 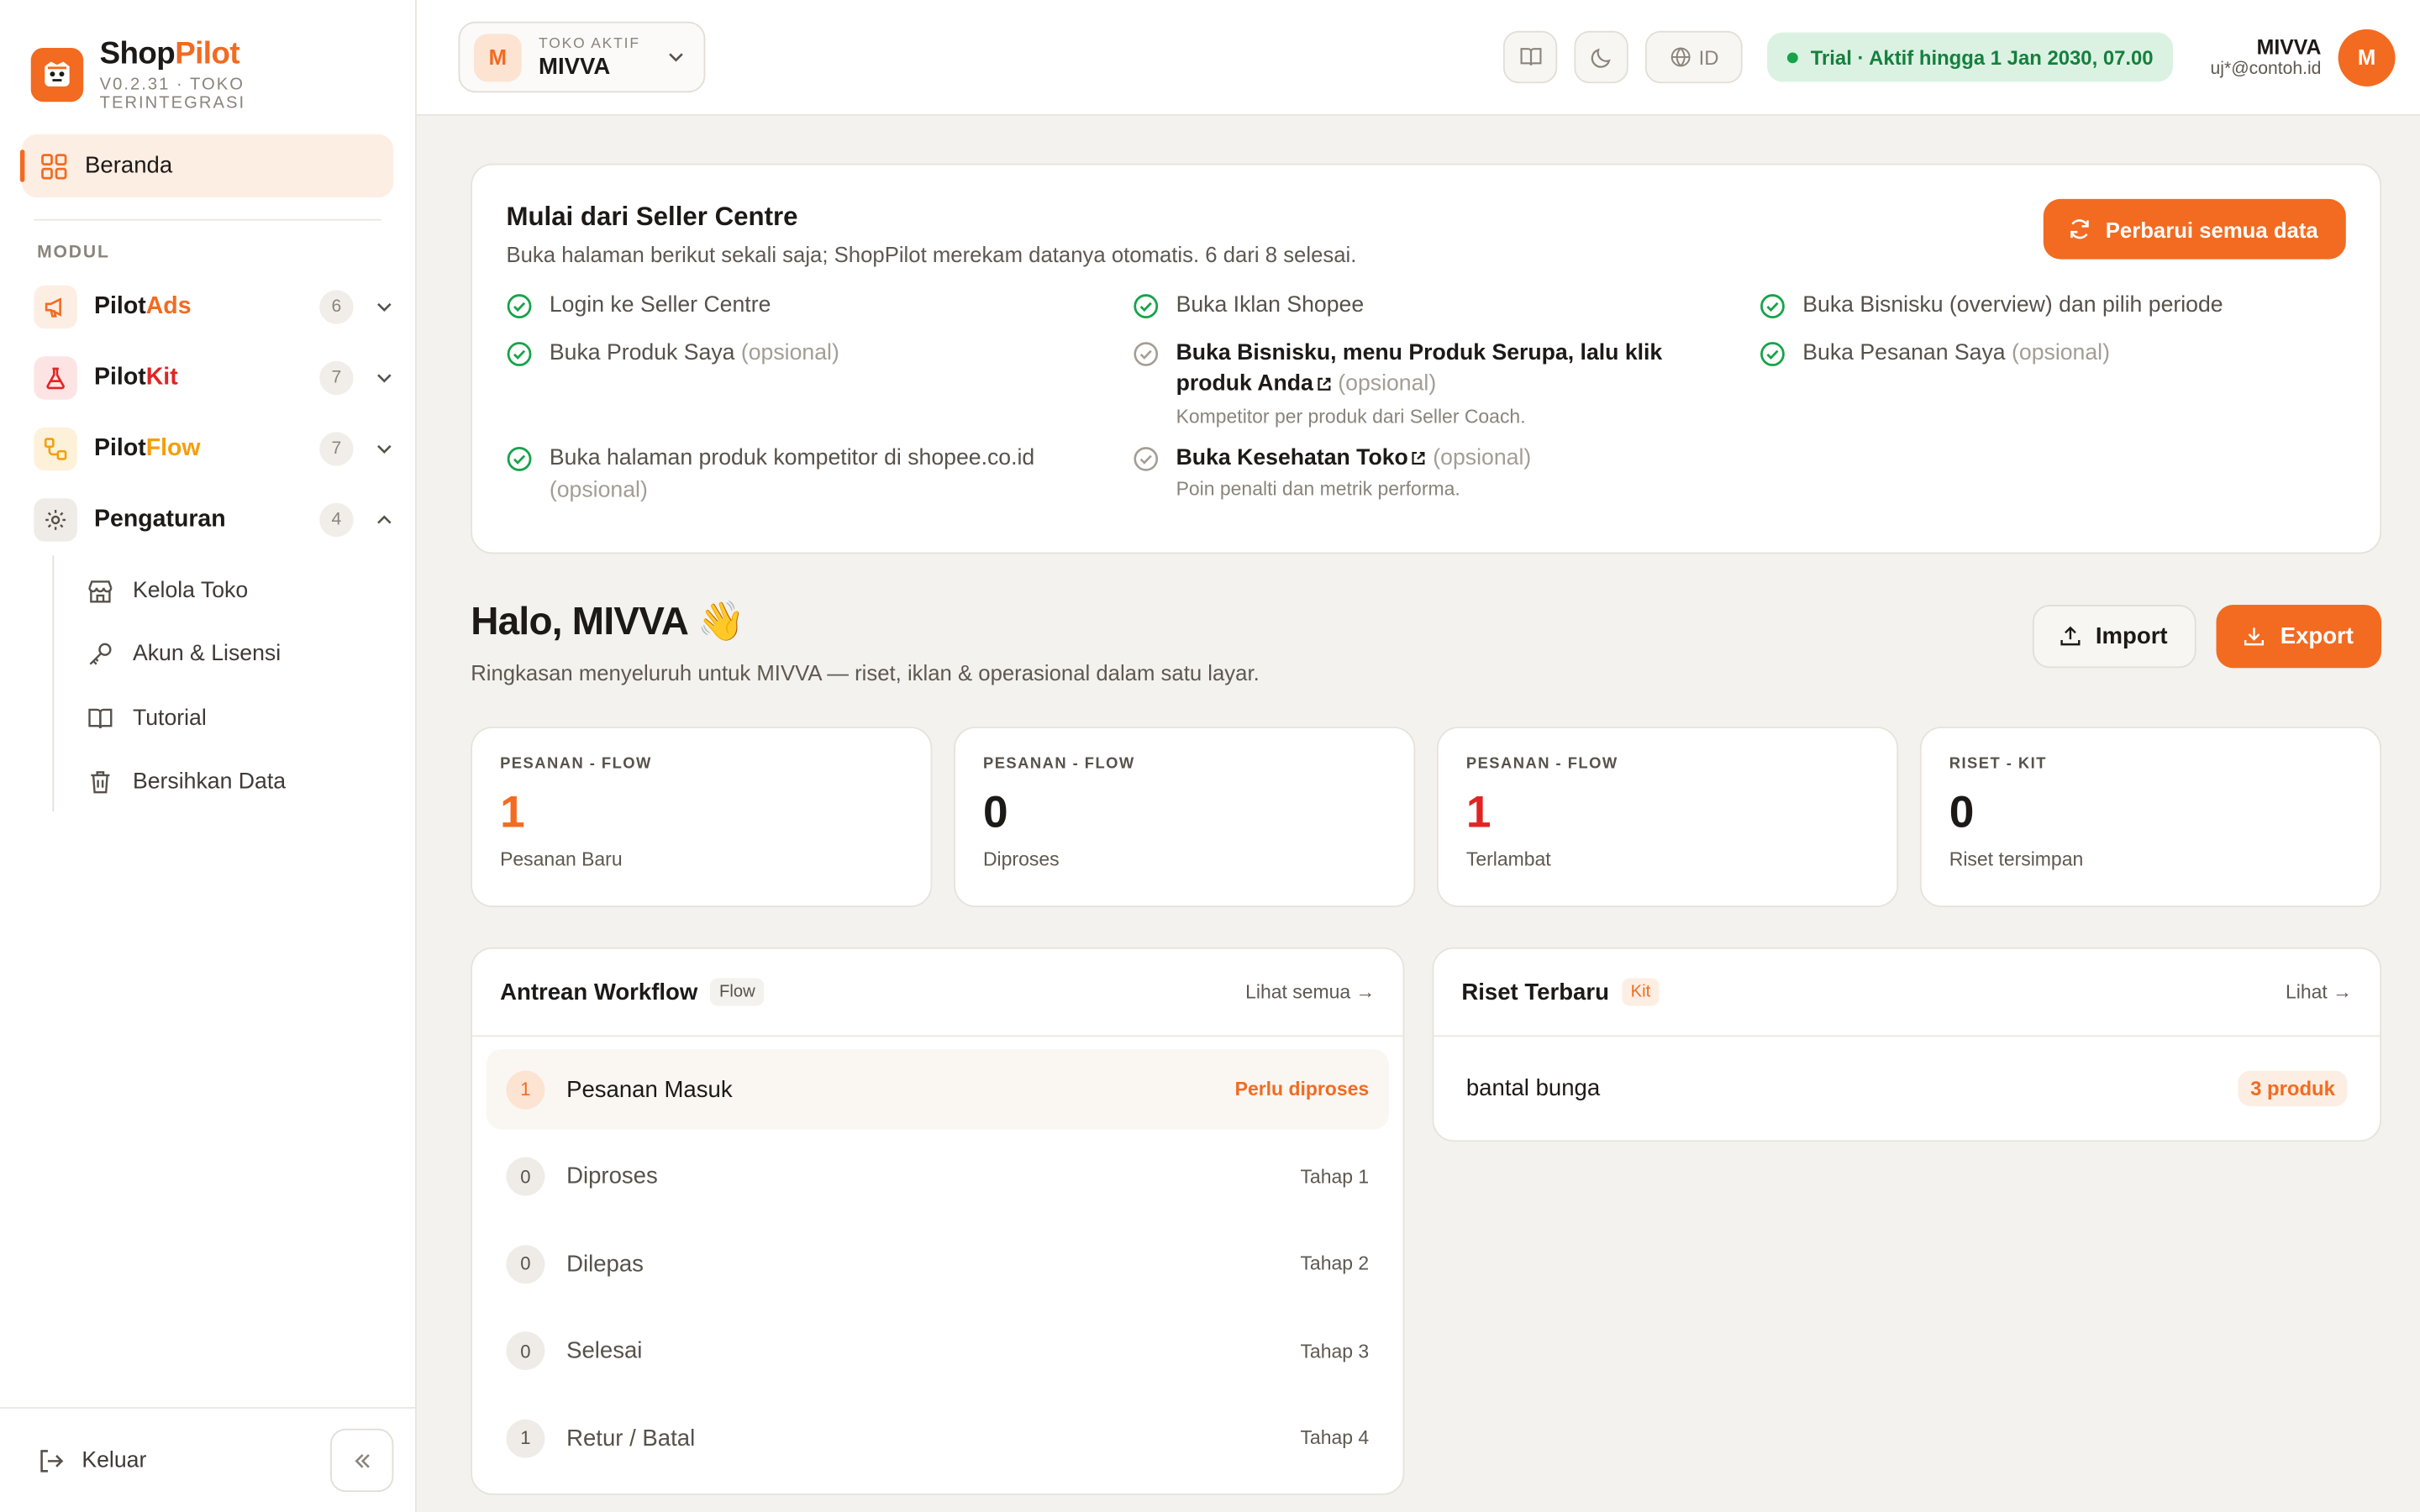 I want to click on brand-logo-icon, so click(x=56, y=74).